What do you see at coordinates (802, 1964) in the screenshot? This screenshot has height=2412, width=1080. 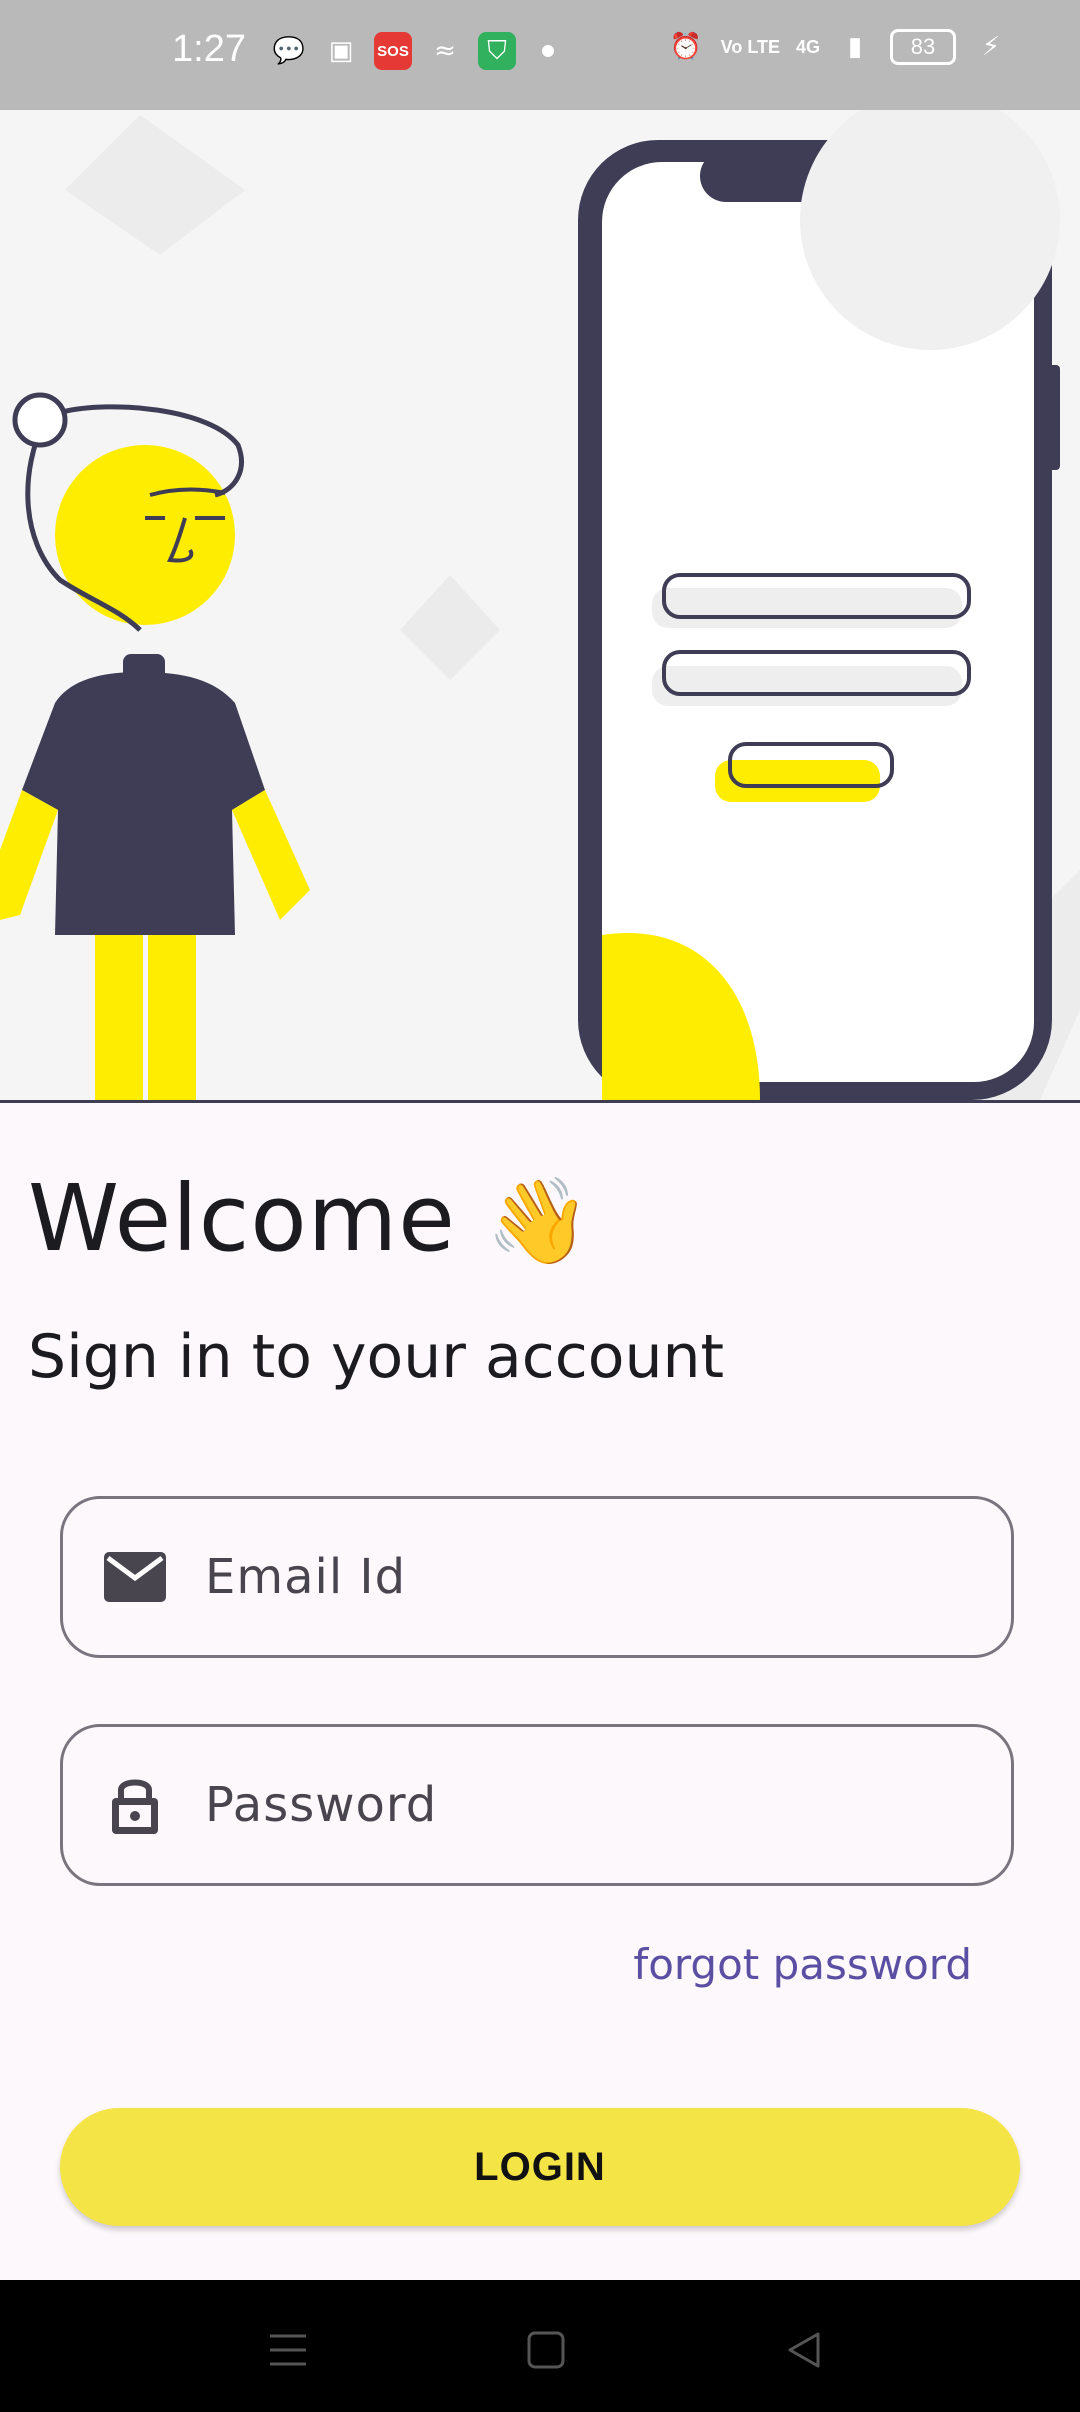 I see `forgot-password-link: forgot password` at bounding box center [802, 1964].